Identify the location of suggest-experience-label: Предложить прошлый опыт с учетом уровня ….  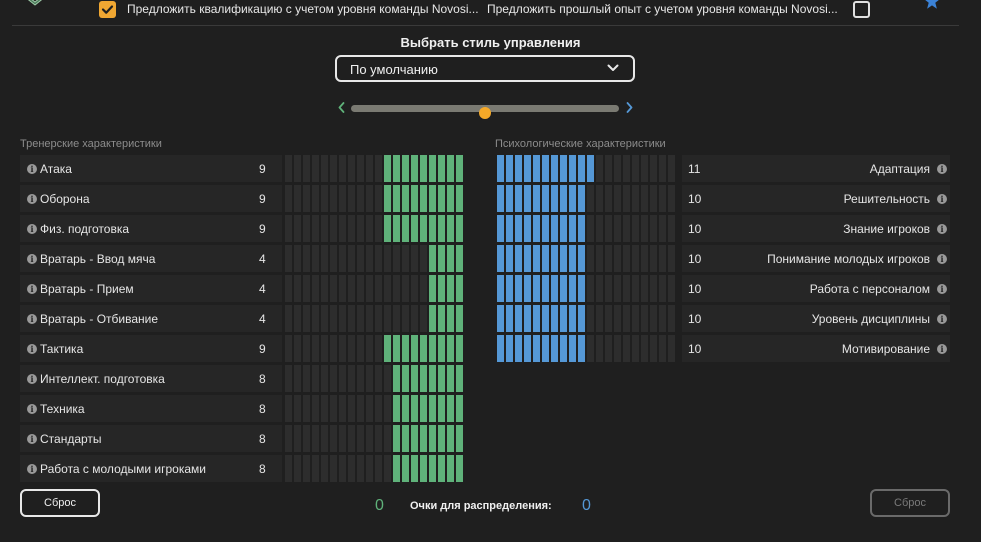
(662, 9).